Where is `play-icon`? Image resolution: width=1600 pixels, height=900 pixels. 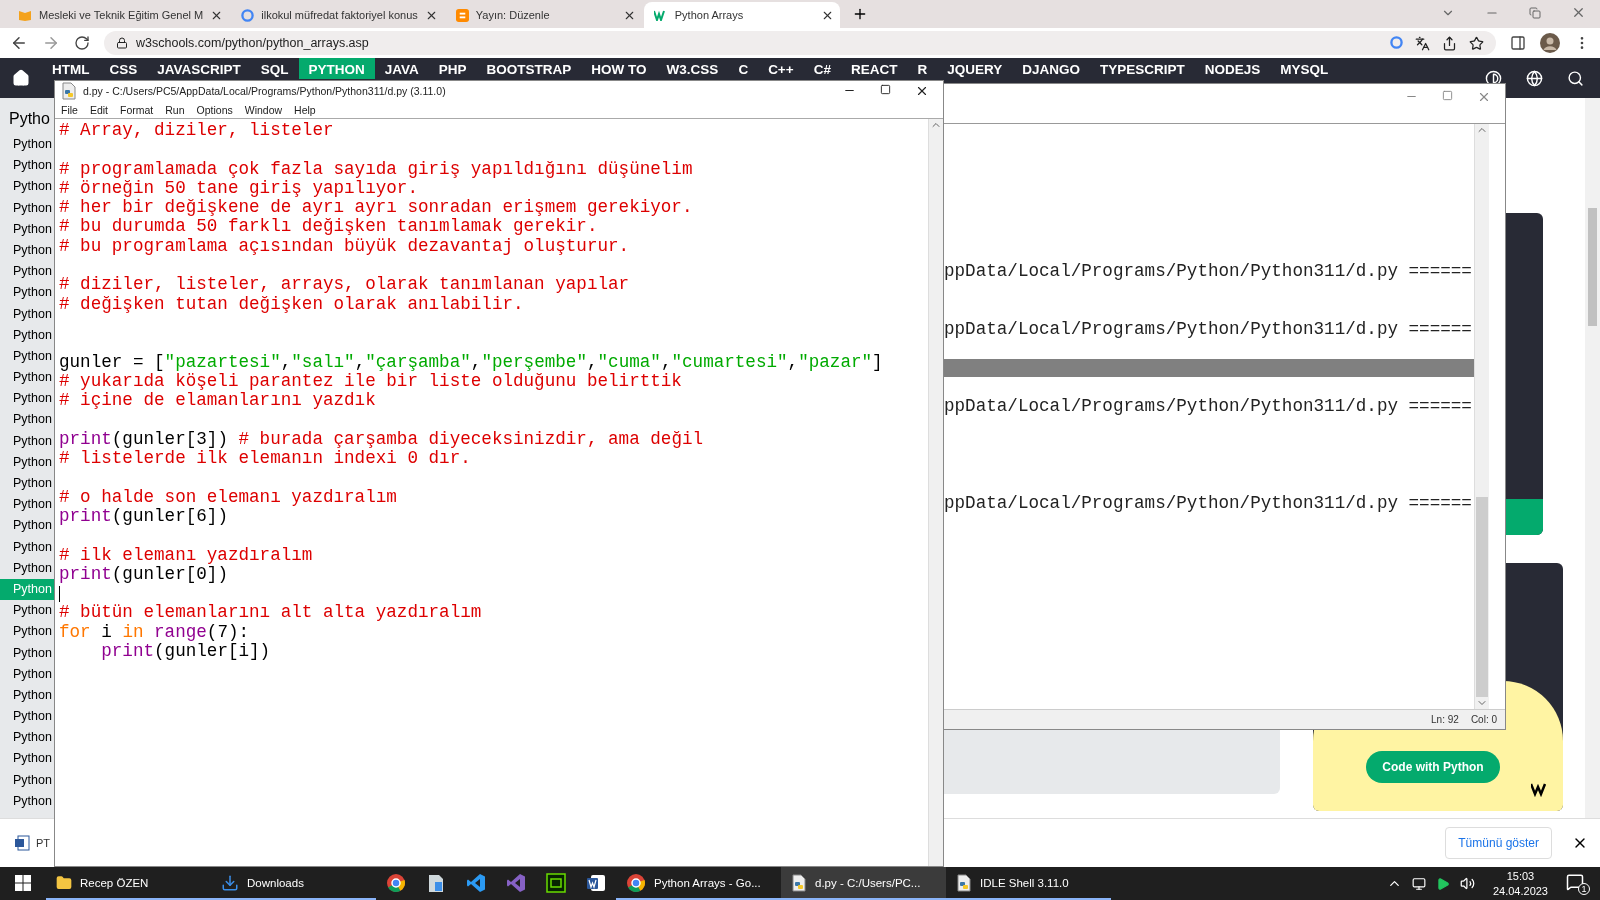 play-icon is located at coordinates (1442, 883).